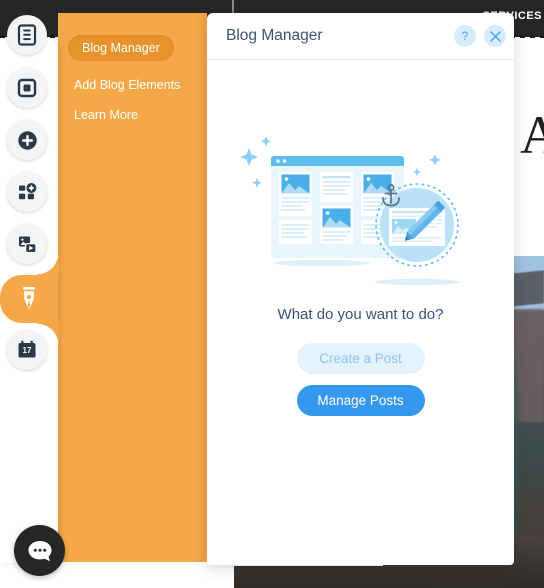  I want to click on calendar-icon: 17, so click(27, 349).